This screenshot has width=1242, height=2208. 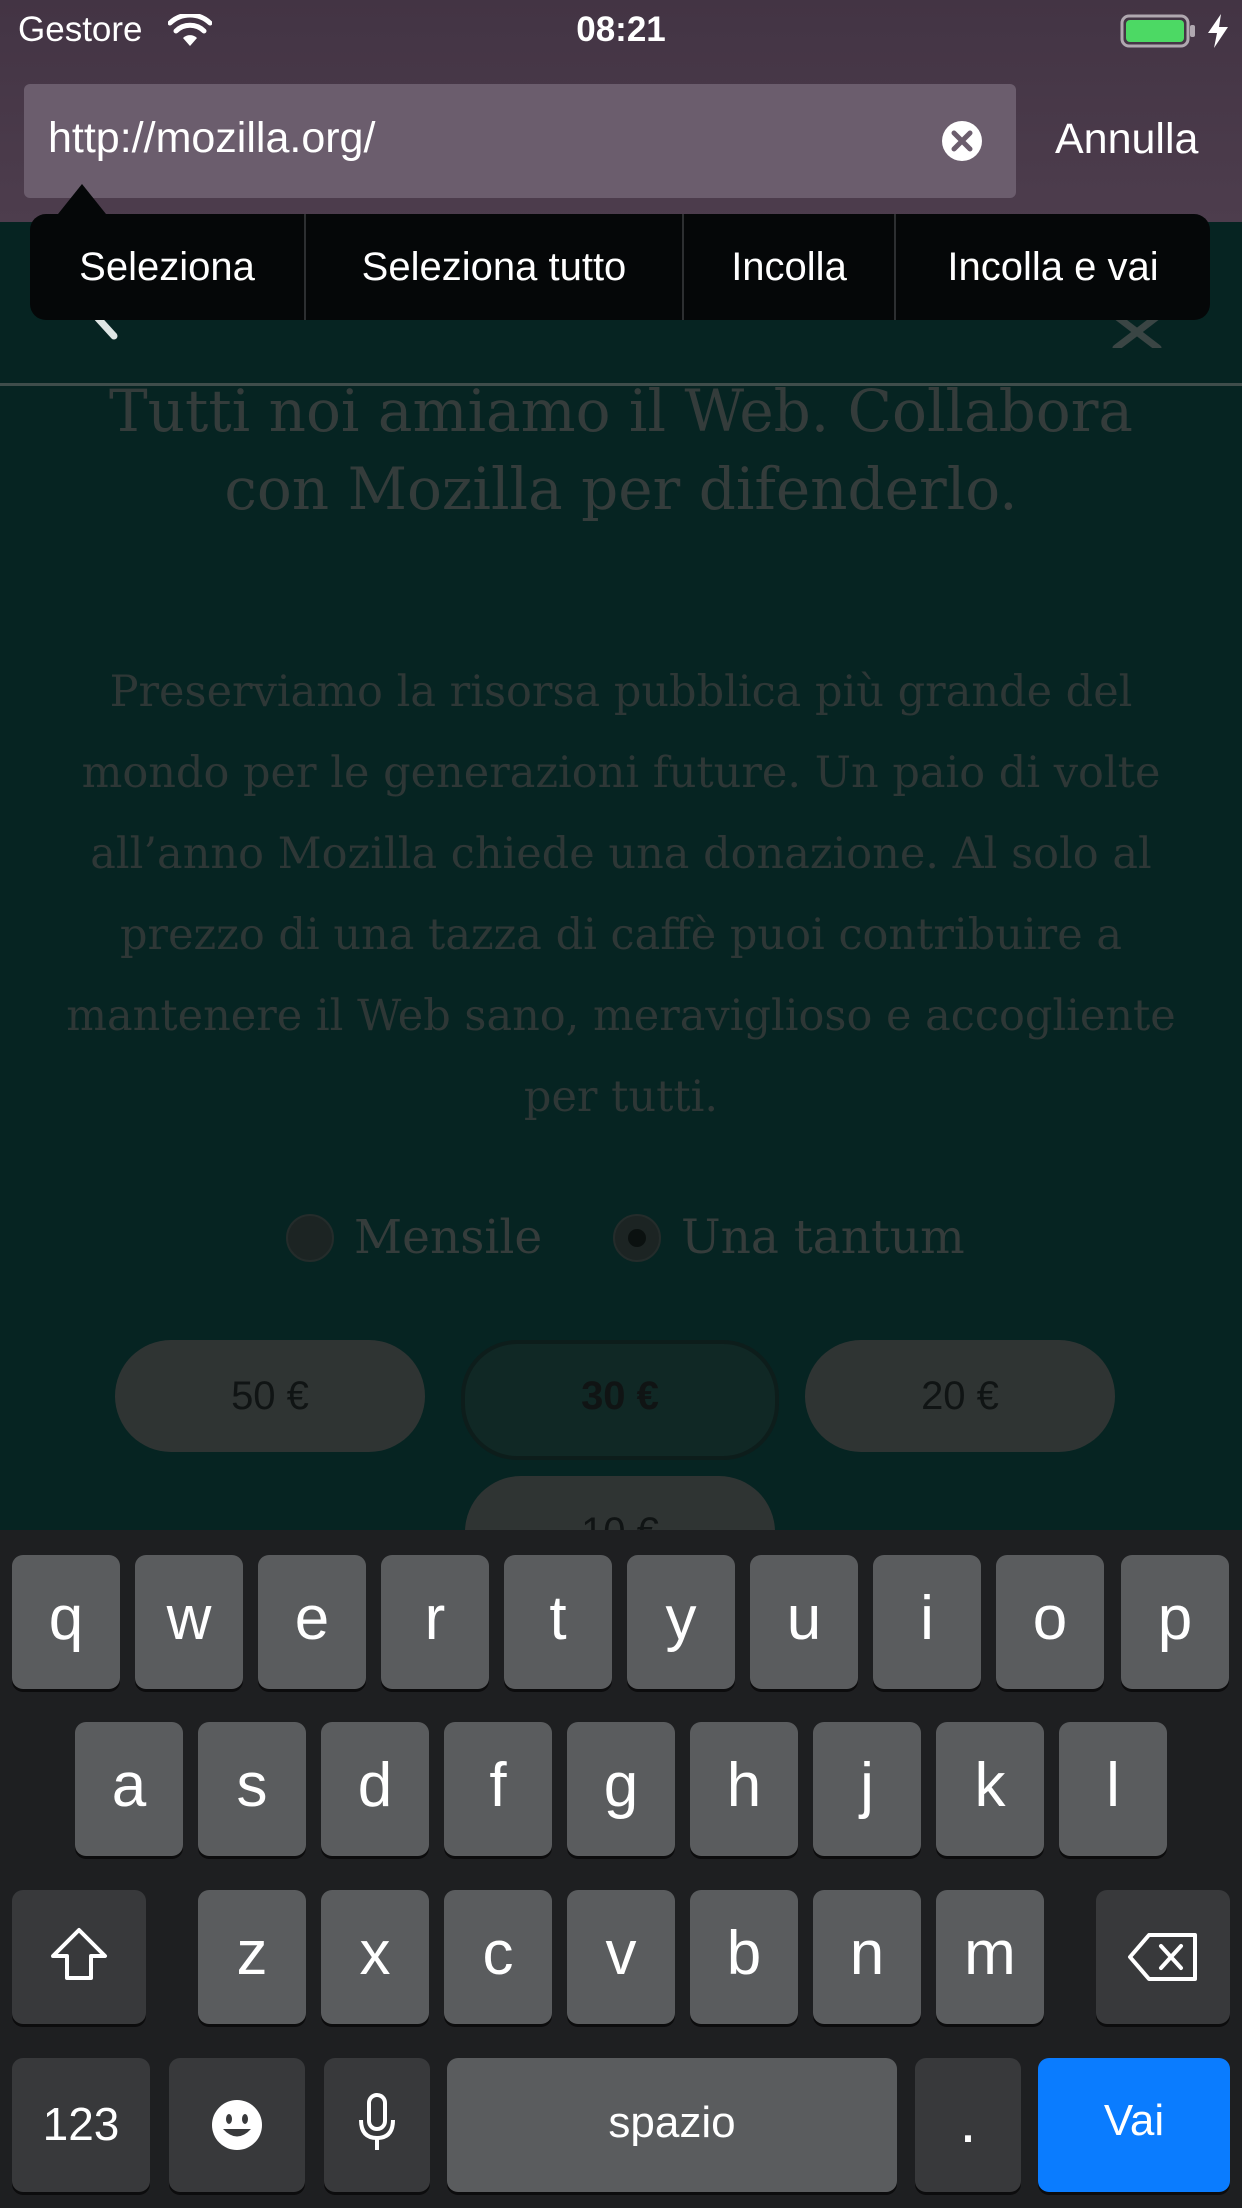 What do you see at coordinates (270, 1396) in the screenshot?
I see `amount-50-button: 50 €` at bounding box center [270, 1396].